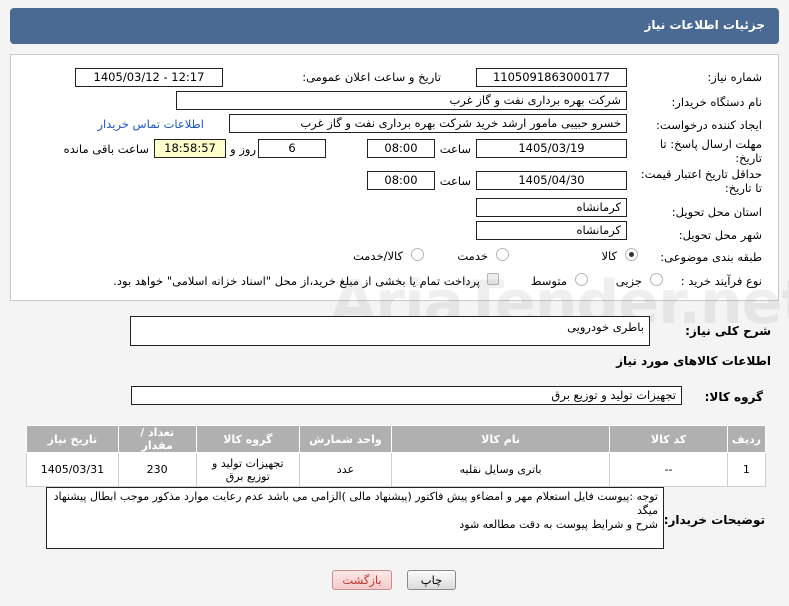  What do you see at coordinates (551, 207) in the screenshot?
I see `province-field: کرمانشاه` at bounding box center [551, 207].